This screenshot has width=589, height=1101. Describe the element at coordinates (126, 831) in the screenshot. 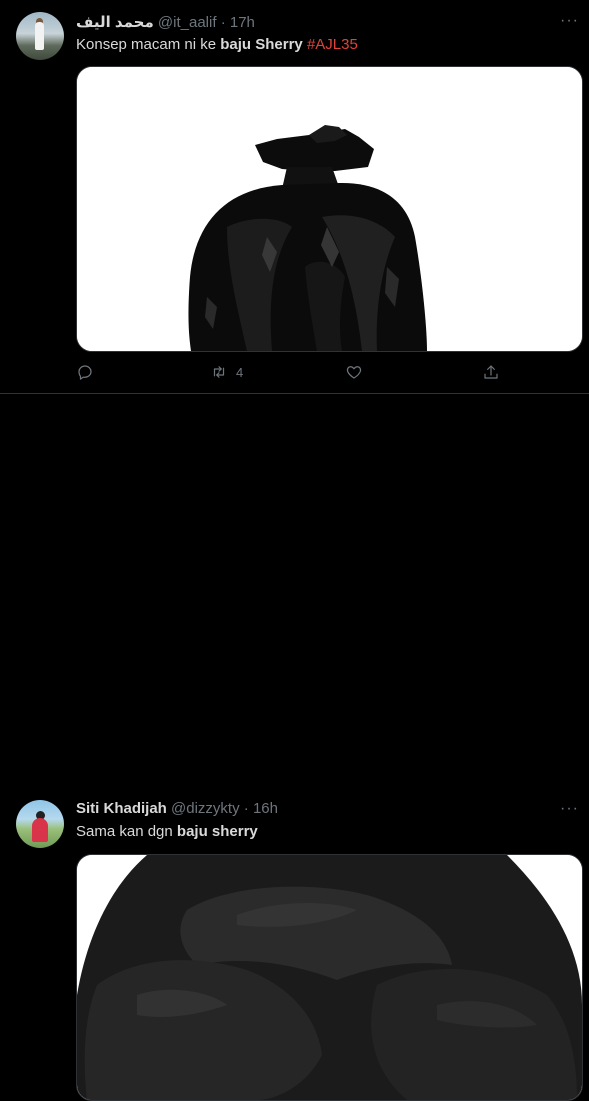

I see `tweet-text-plain: Sama kan dgn` at that location.